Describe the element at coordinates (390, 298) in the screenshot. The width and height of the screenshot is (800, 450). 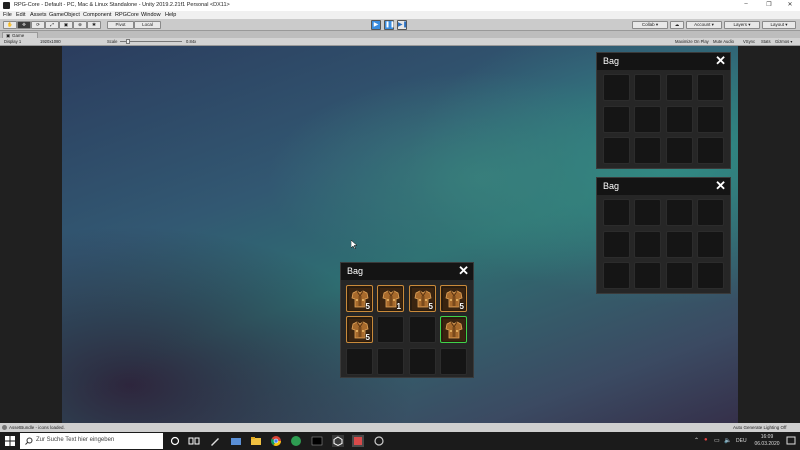
I see `bag-slot: 1` at that location.